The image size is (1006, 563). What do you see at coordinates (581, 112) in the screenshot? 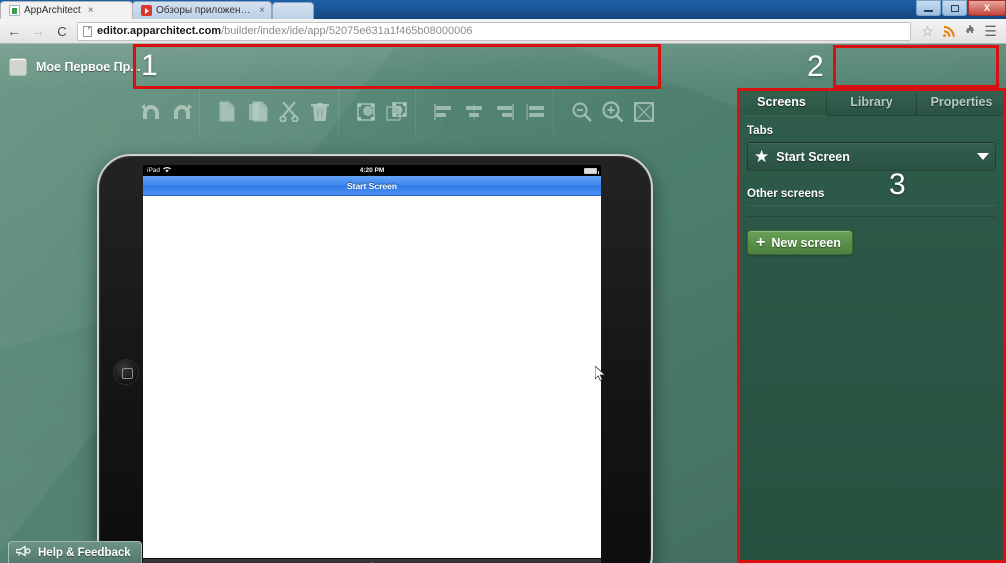
I see `zoom-out-icon` at bounding box center [581, 112].